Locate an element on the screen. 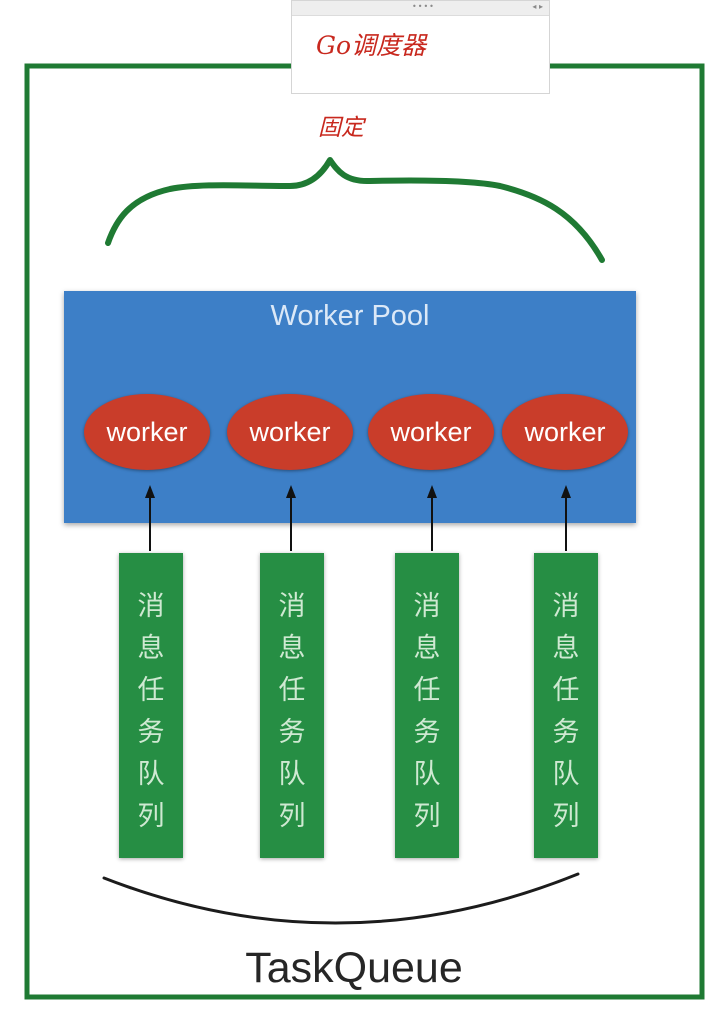 Image resolution: width=708 pixels, height=1015 pixels. queue-arrows is located at coordinates (358, 518).